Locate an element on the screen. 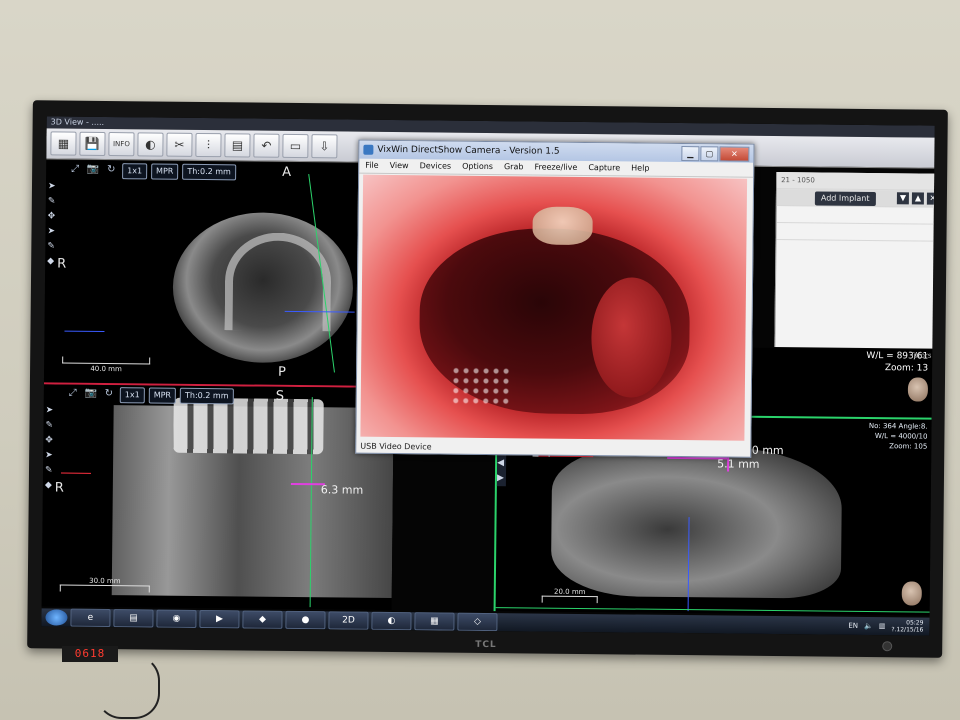 The width and height of the screenshot is (960, 720). vixwin-logo-icon is located at coordinates (368, 149).